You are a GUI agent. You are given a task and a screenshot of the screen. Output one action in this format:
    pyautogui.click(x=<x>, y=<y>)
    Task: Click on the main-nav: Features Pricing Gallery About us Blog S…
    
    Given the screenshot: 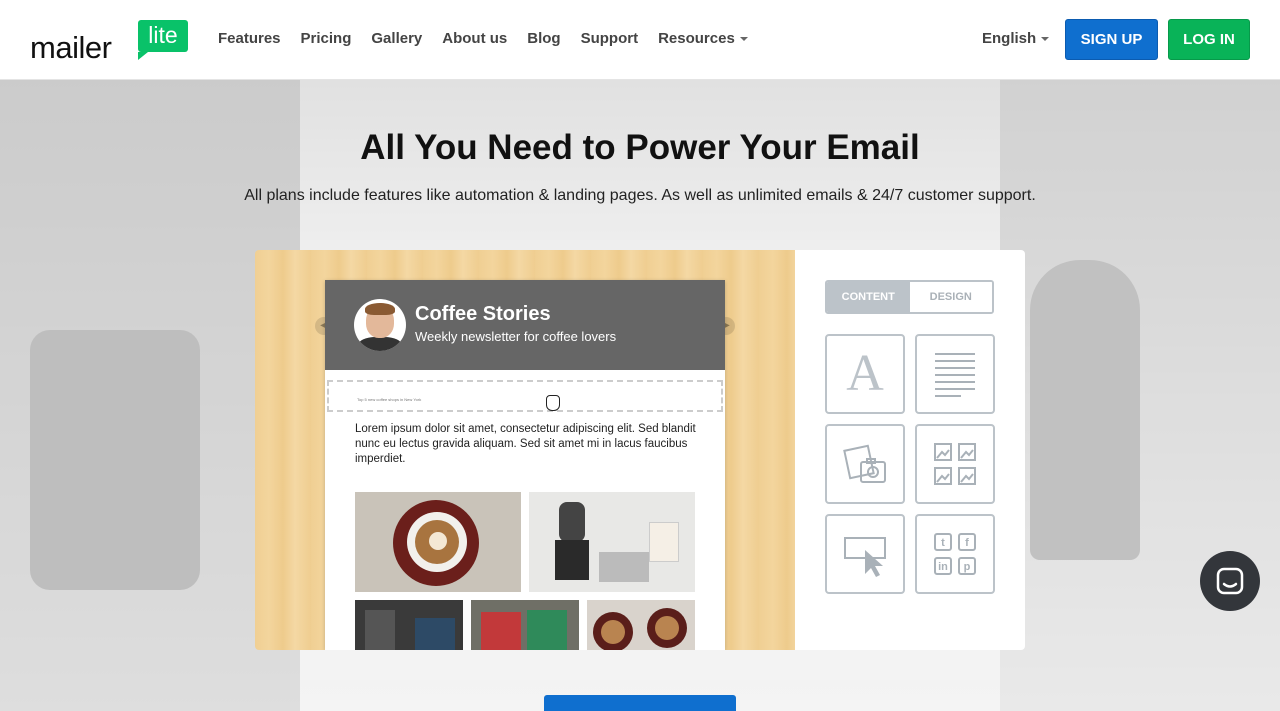 What is the action you would take?
    pyautogui.click(x=483, y=38)
    